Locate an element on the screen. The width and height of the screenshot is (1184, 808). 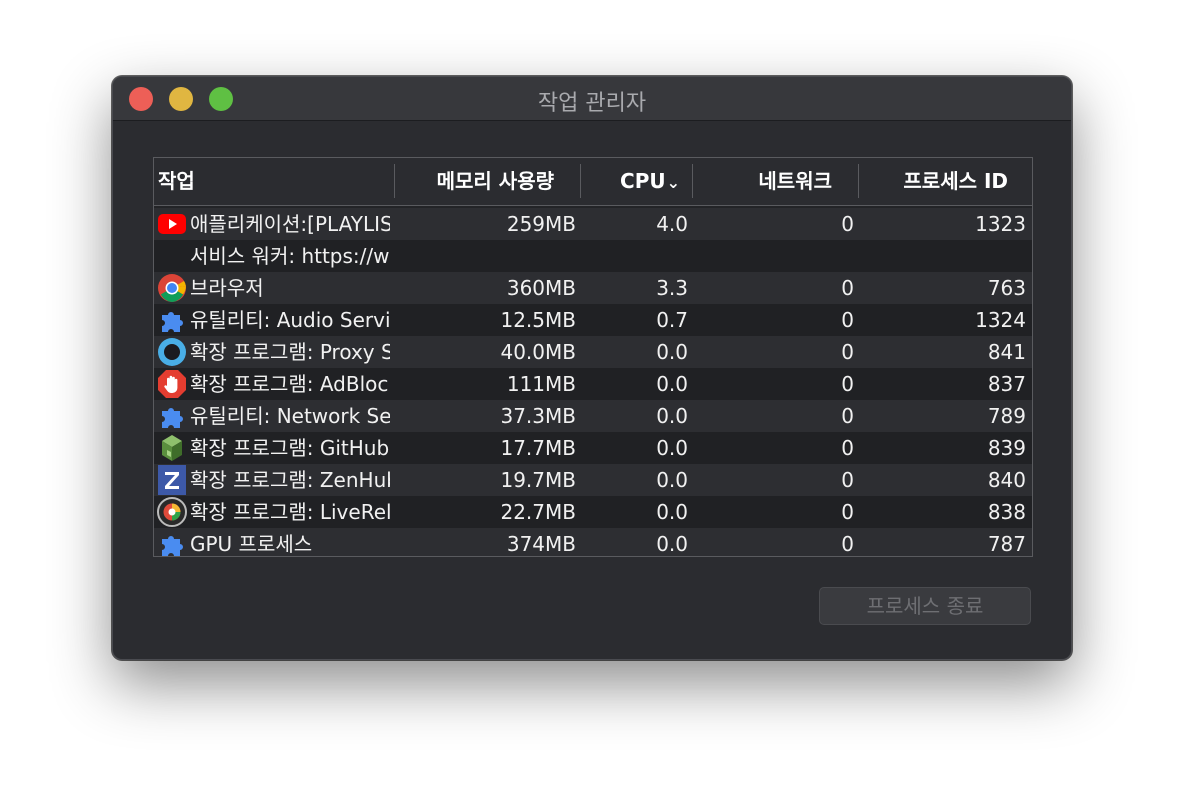
cell-memory: 374MB is located at coordinates (541, 544).